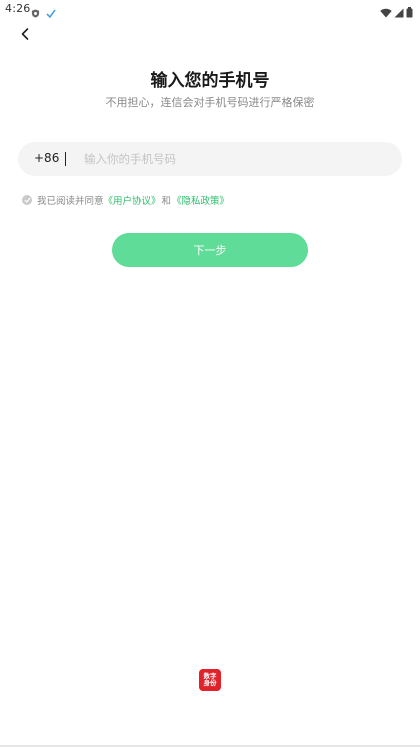  I want to click on agreement-row: 我已阅读并同意 《用户协议》 和 《隐私政策》, so click(125, 200).